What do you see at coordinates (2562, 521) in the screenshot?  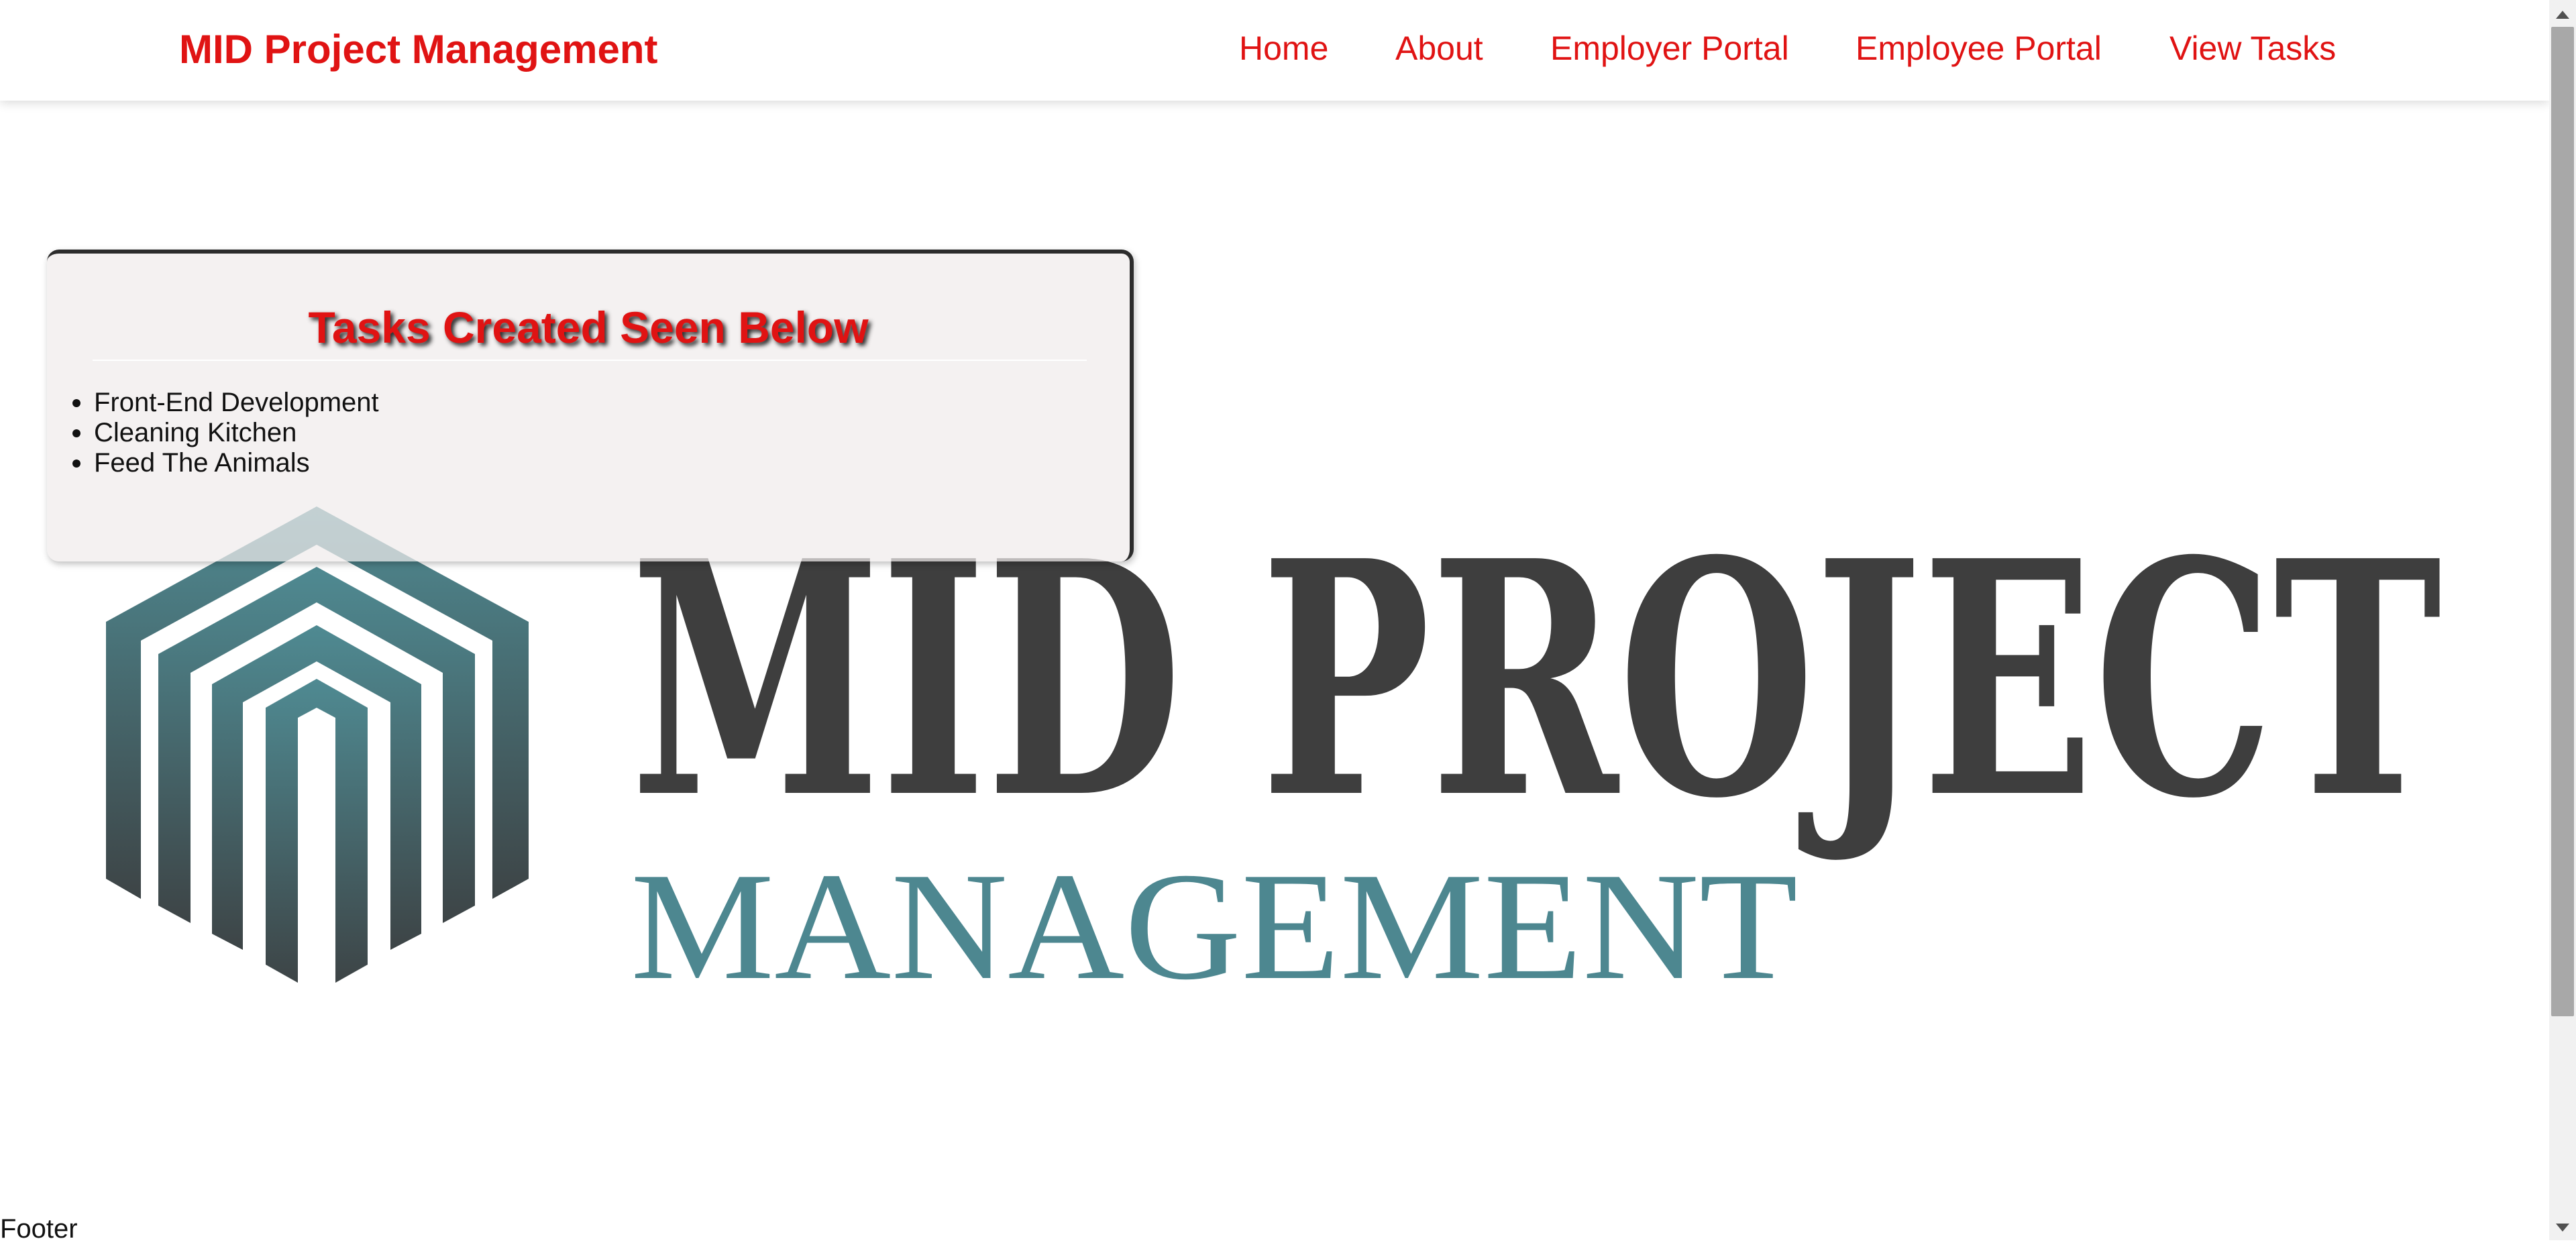 I see `scrollbar-thumb` at bounding box center [2562, 521].